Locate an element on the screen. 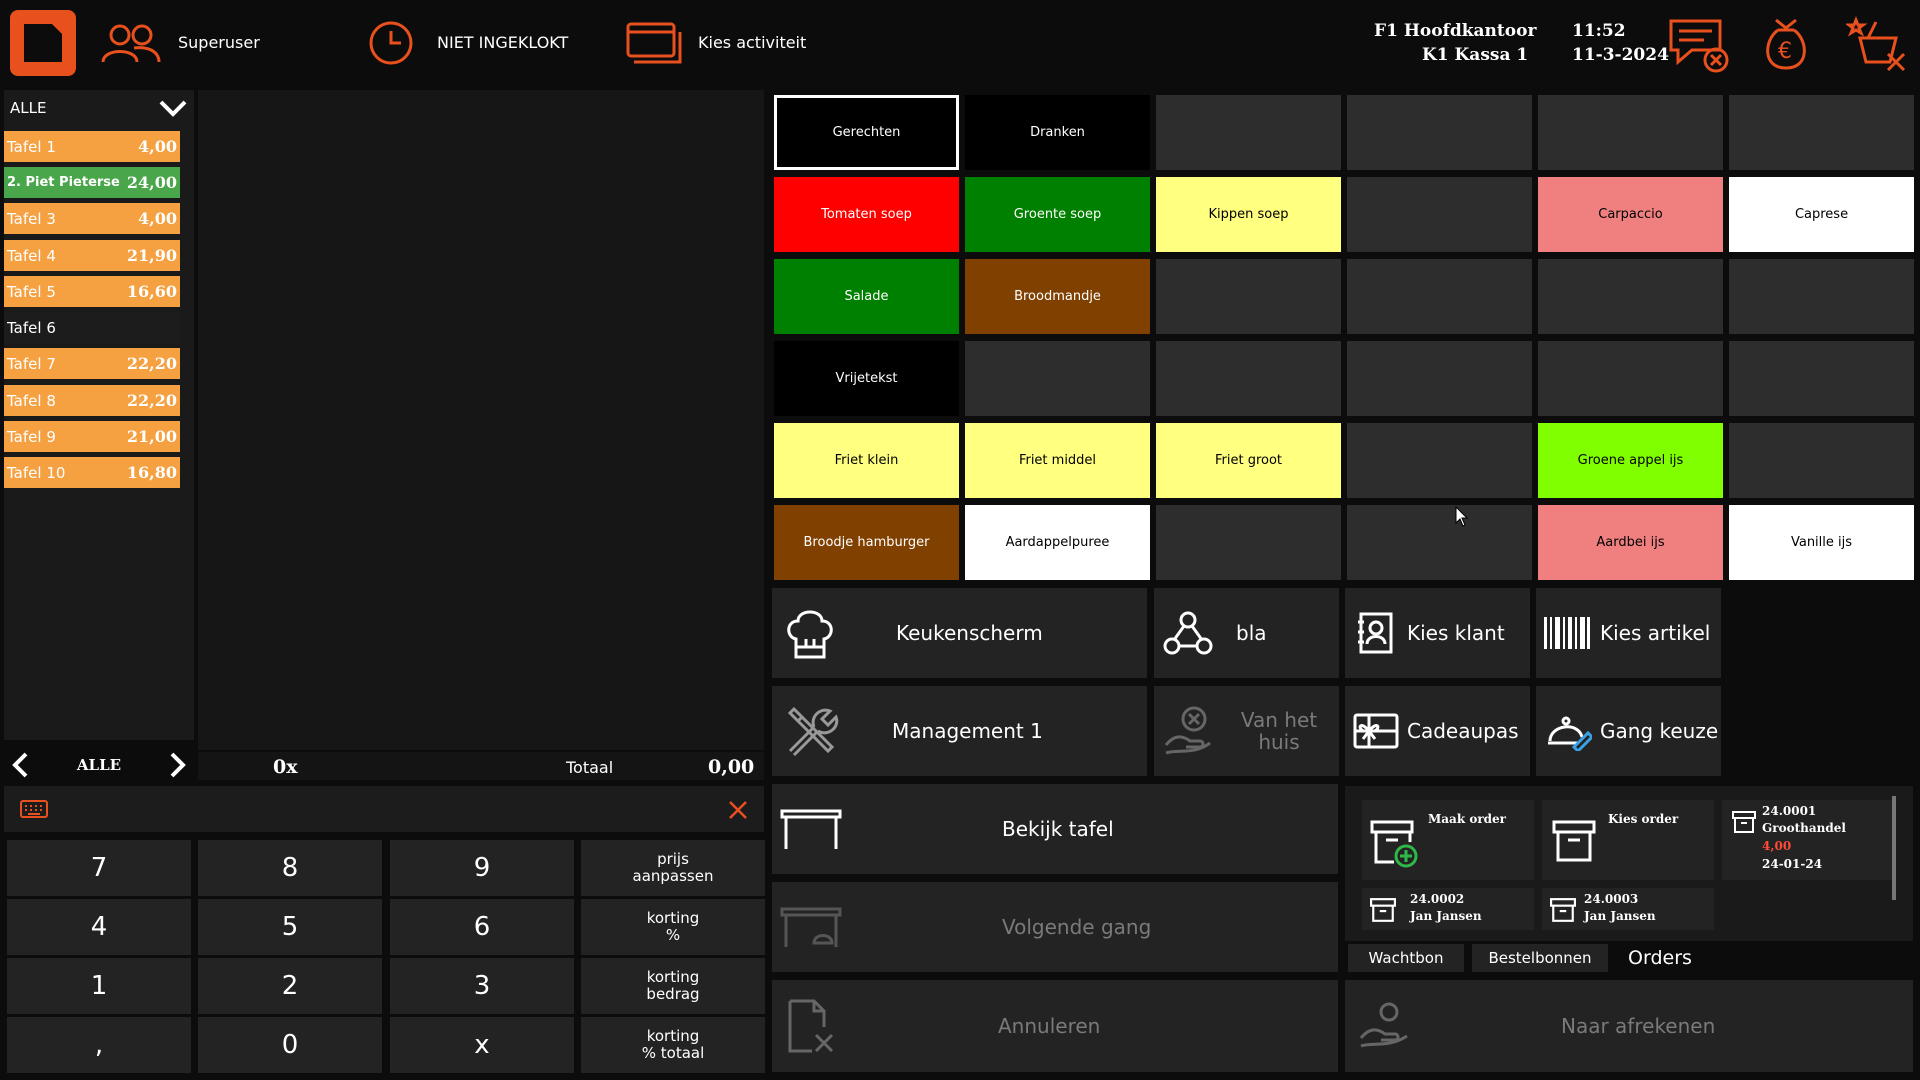  annuleren-button: Annuleren is located at coordinates (1055, 1026).